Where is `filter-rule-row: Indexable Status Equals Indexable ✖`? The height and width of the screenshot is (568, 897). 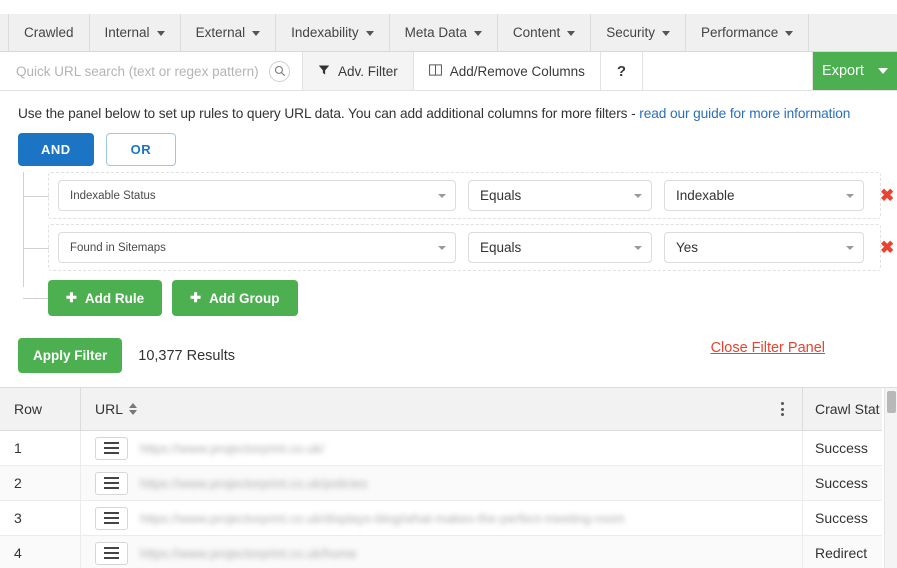
filter-rule-row: Indexable Status Equals Indexable ✖ is located at coordinates (459, 195).